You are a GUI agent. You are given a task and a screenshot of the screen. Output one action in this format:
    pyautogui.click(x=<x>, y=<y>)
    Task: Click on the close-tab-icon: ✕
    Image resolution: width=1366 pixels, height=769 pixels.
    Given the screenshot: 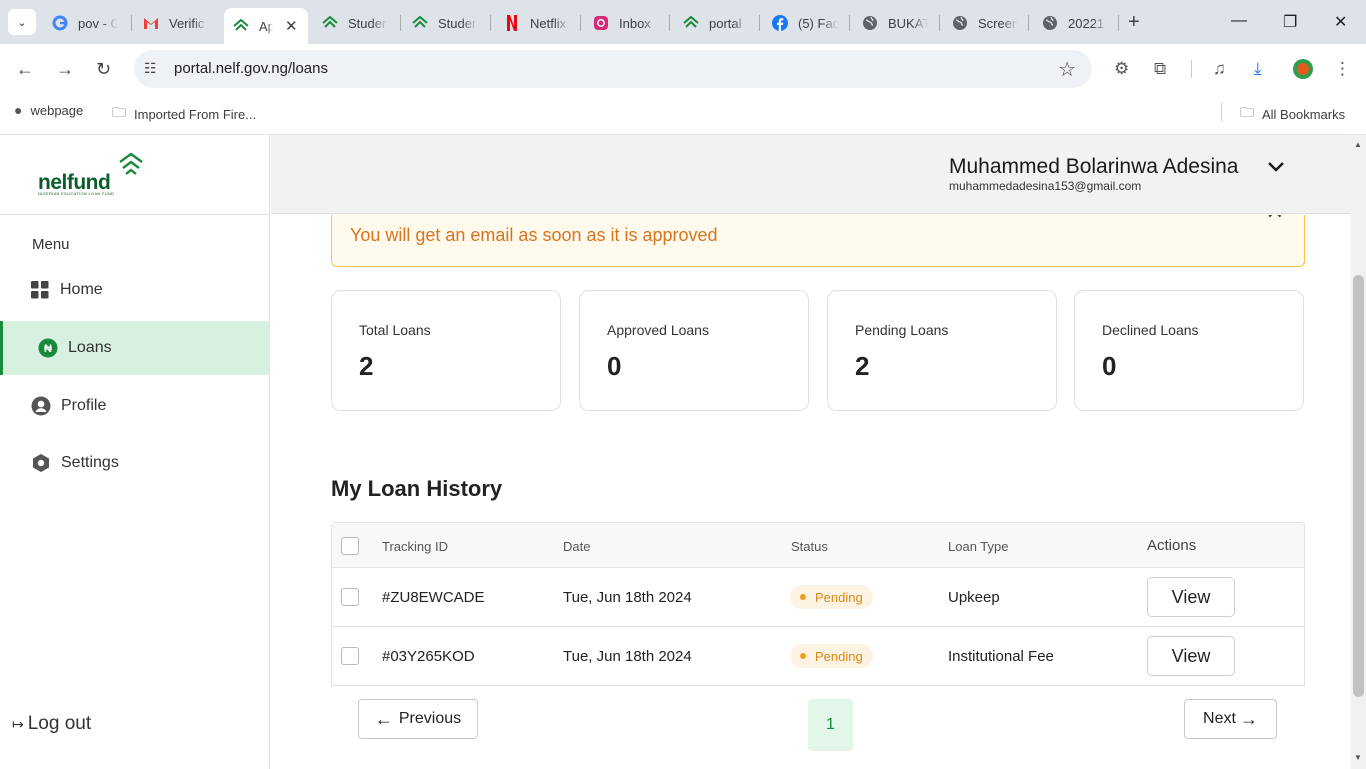 What is the action you would take?
    pyautogui.click(x=291, y=26)
    